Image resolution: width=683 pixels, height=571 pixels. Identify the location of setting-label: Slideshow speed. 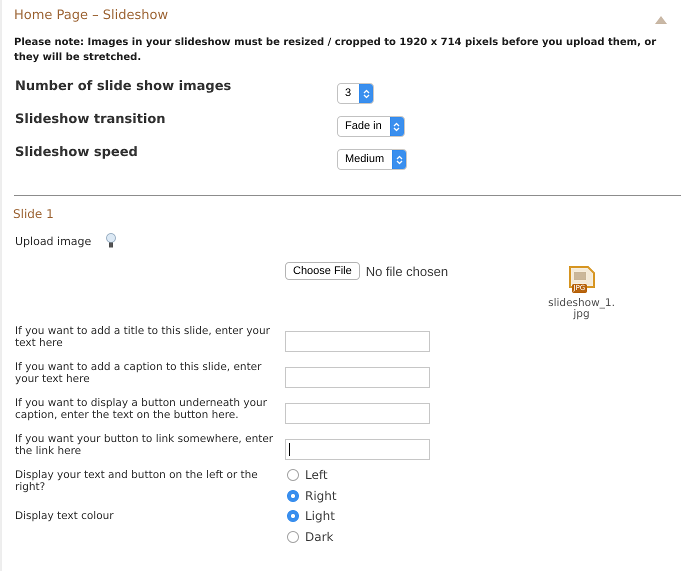
(77, 153).